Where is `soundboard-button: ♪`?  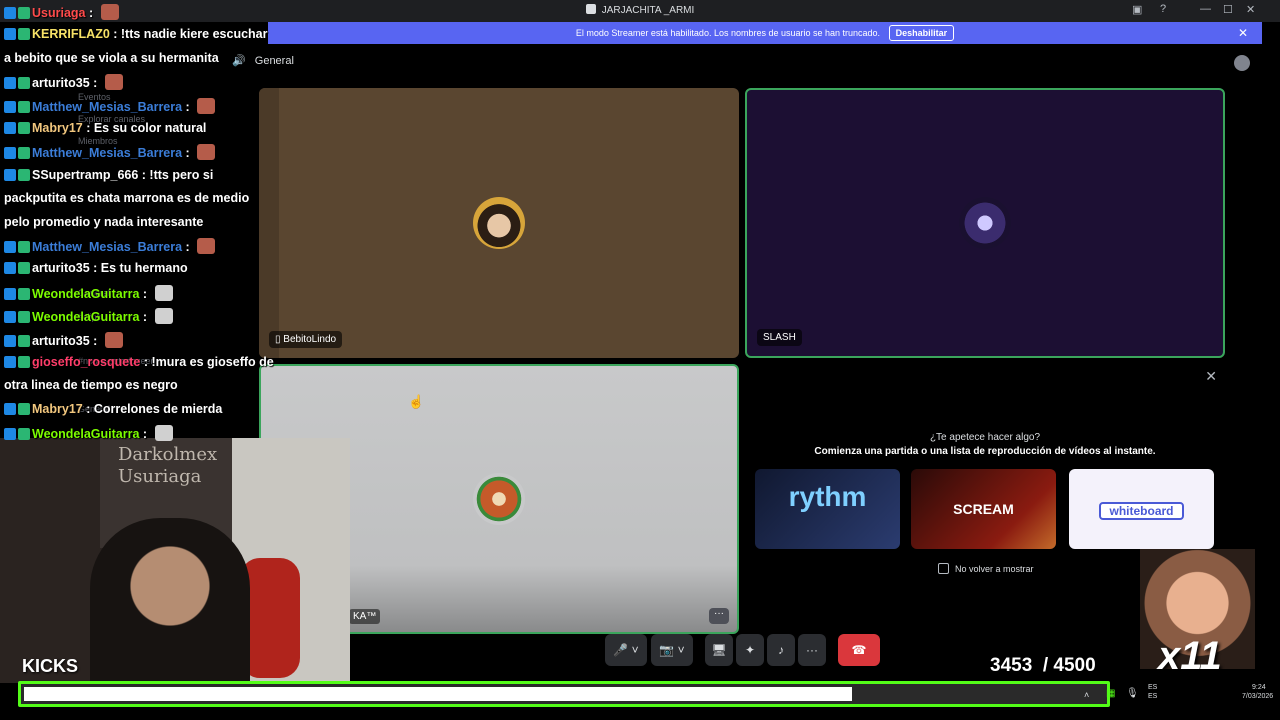 soundboard-button: ♪ is located at coordinates (781, 650).